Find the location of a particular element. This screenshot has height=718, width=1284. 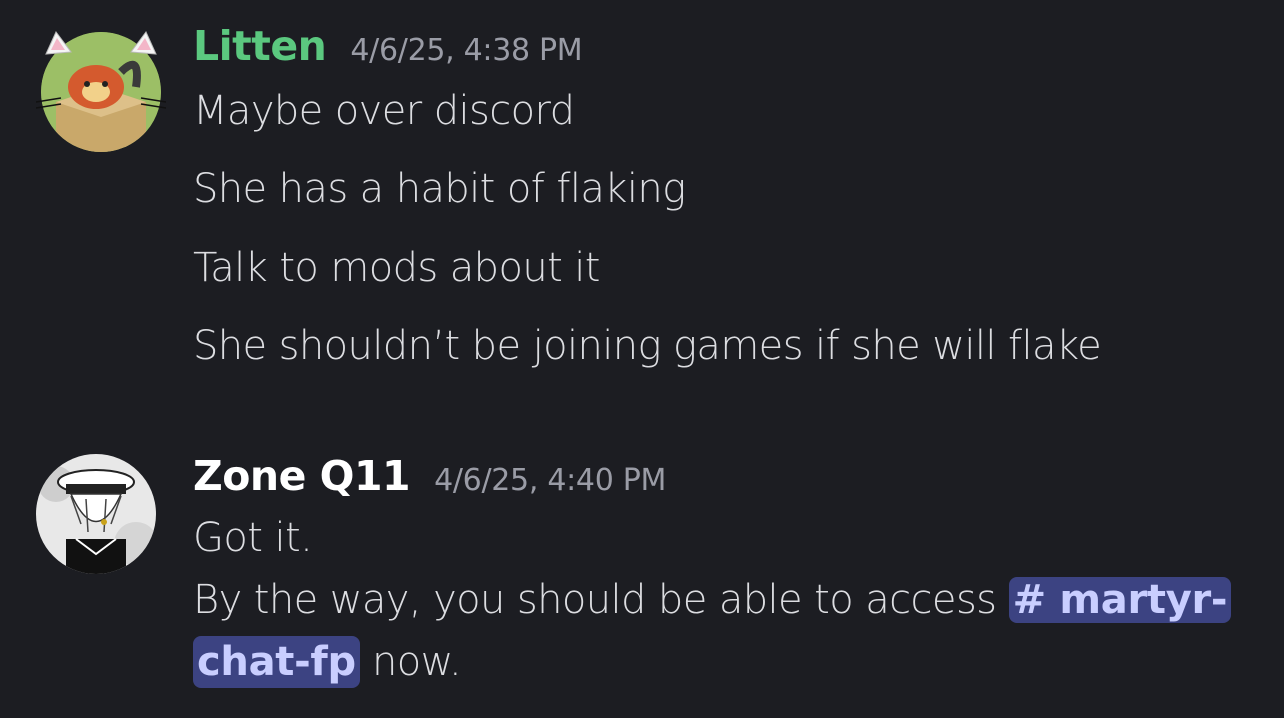

timestamp: 4/6/25, 4:38 PM is located at coordinates (466, 50).